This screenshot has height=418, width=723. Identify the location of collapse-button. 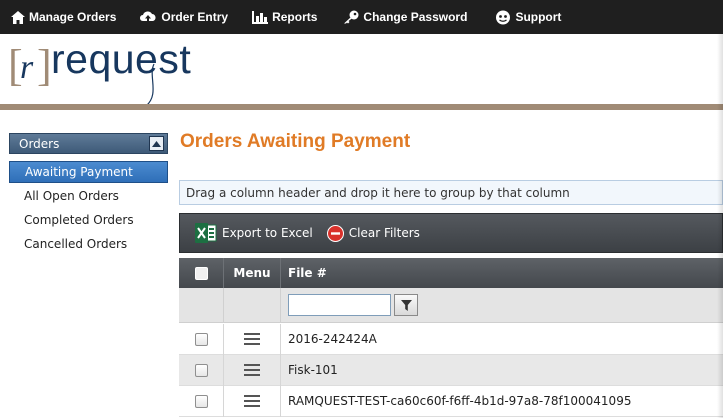
(156, 143).